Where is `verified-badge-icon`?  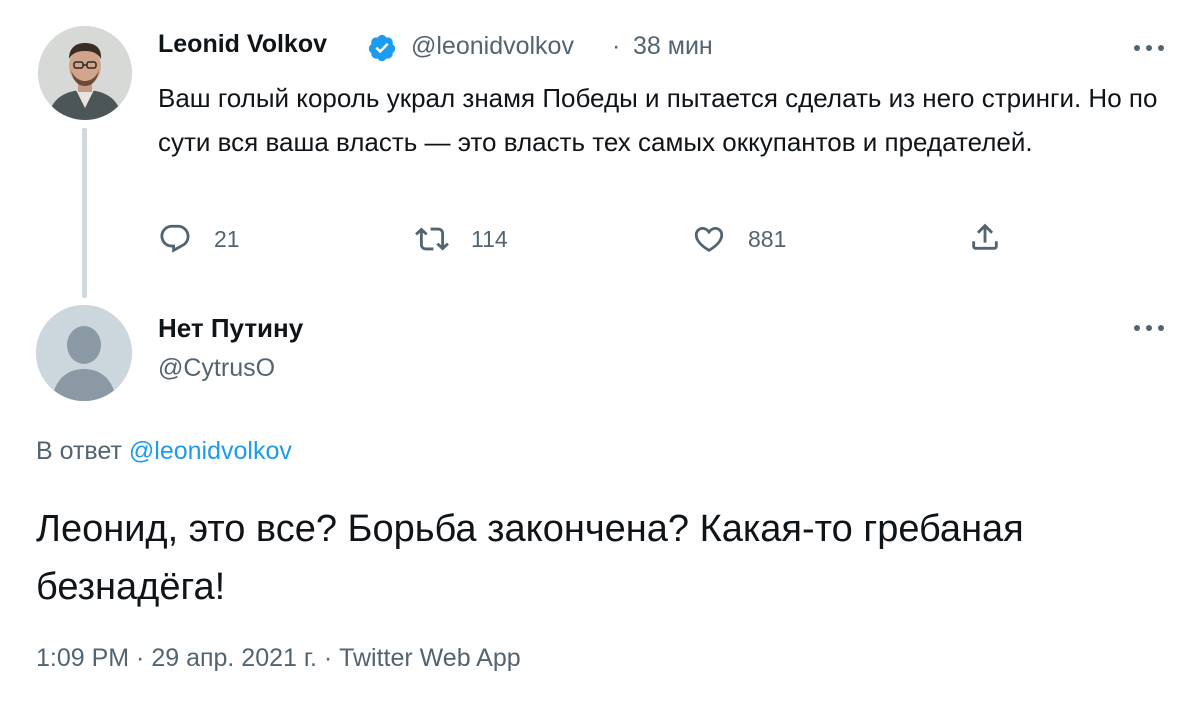 verified-badge-icon is located at coordinates (382, 48).